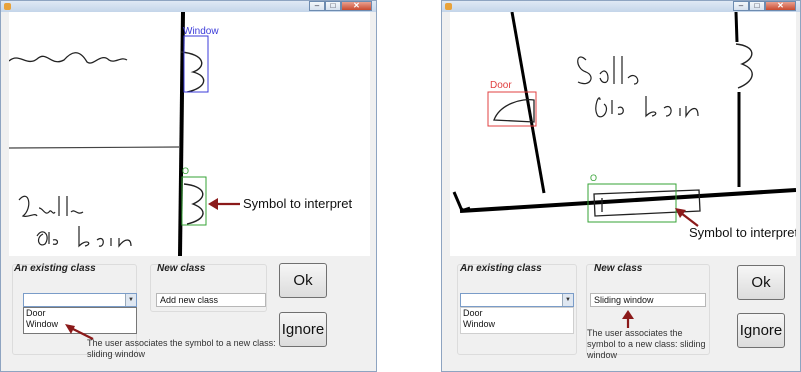 The width and height of the screenshot is (801, 372). I want to click on window-bounding-box, so click(196, 64).